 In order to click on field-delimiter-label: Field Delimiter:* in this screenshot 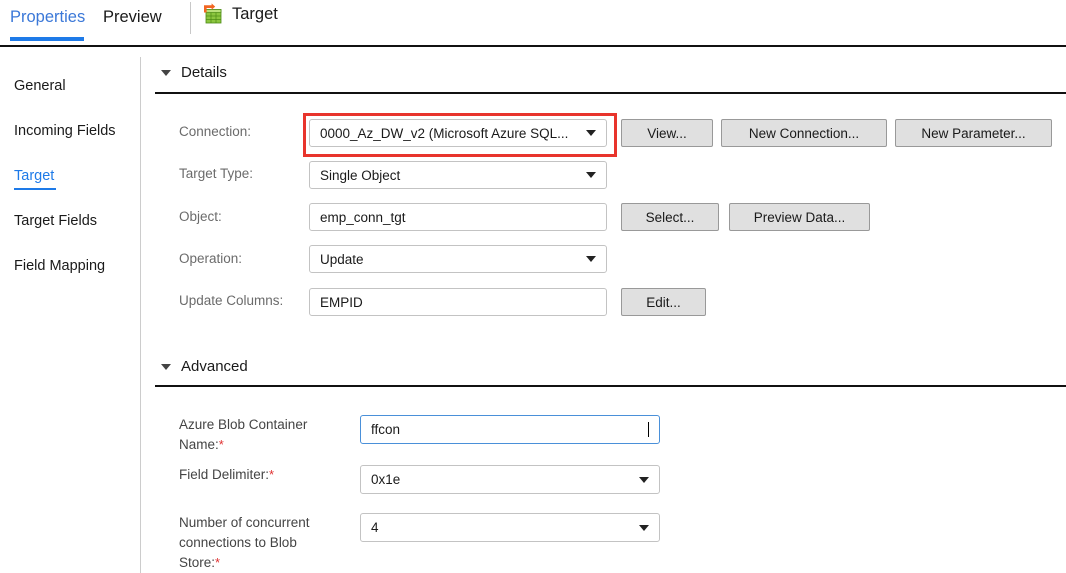, I will do `click(226, 475)`.